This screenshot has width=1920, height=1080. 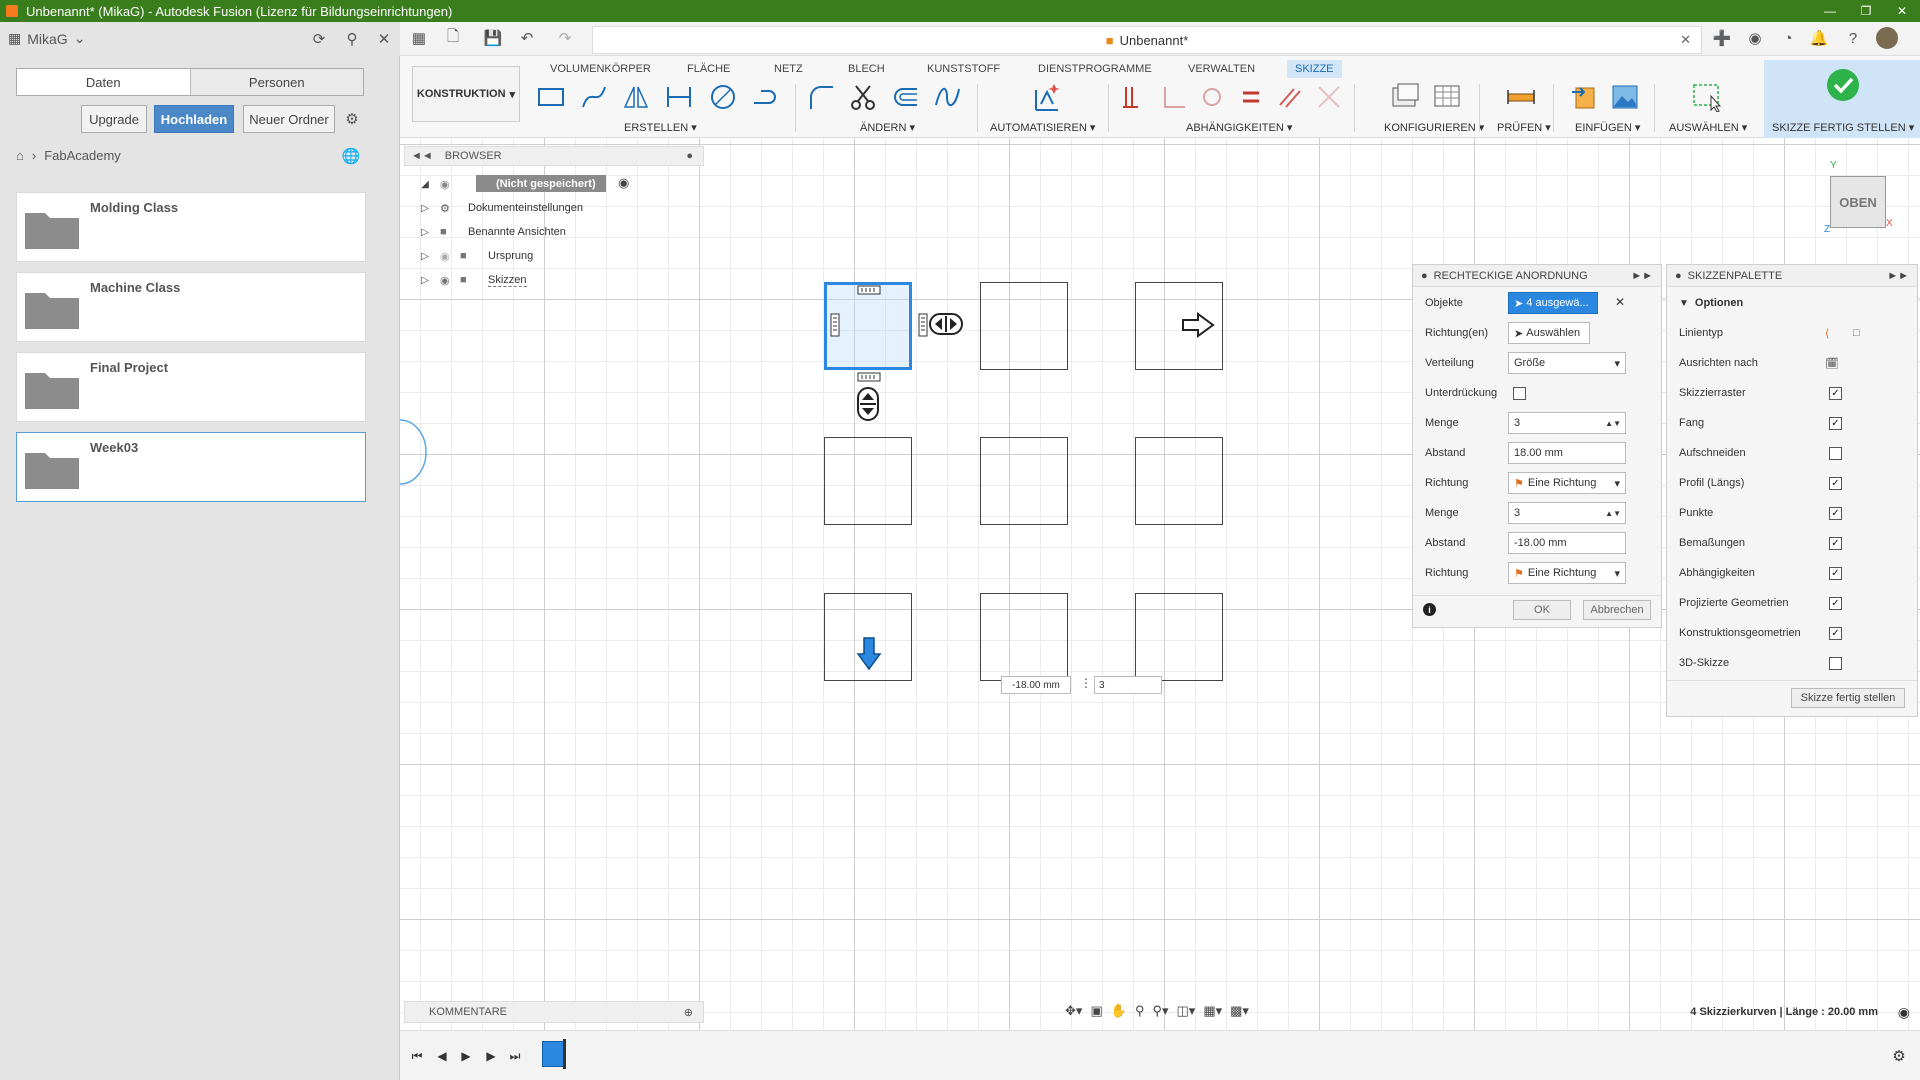 I want to click on folder-card: Final Project, so click(x=191, y=387).